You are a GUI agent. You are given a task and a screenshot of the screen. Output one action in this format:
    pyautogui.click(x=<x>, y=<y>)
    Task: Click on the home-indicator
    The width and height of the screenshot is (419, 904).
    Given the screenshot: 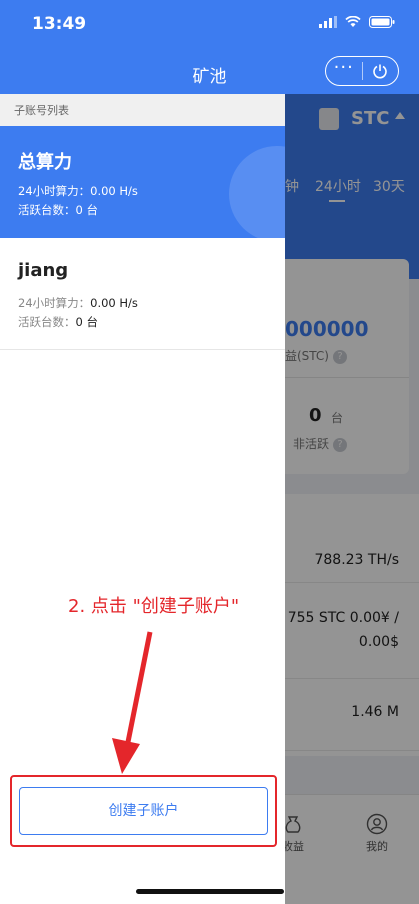 What is the action you would take?
    pyautogui.click(x=210, y=891)
    